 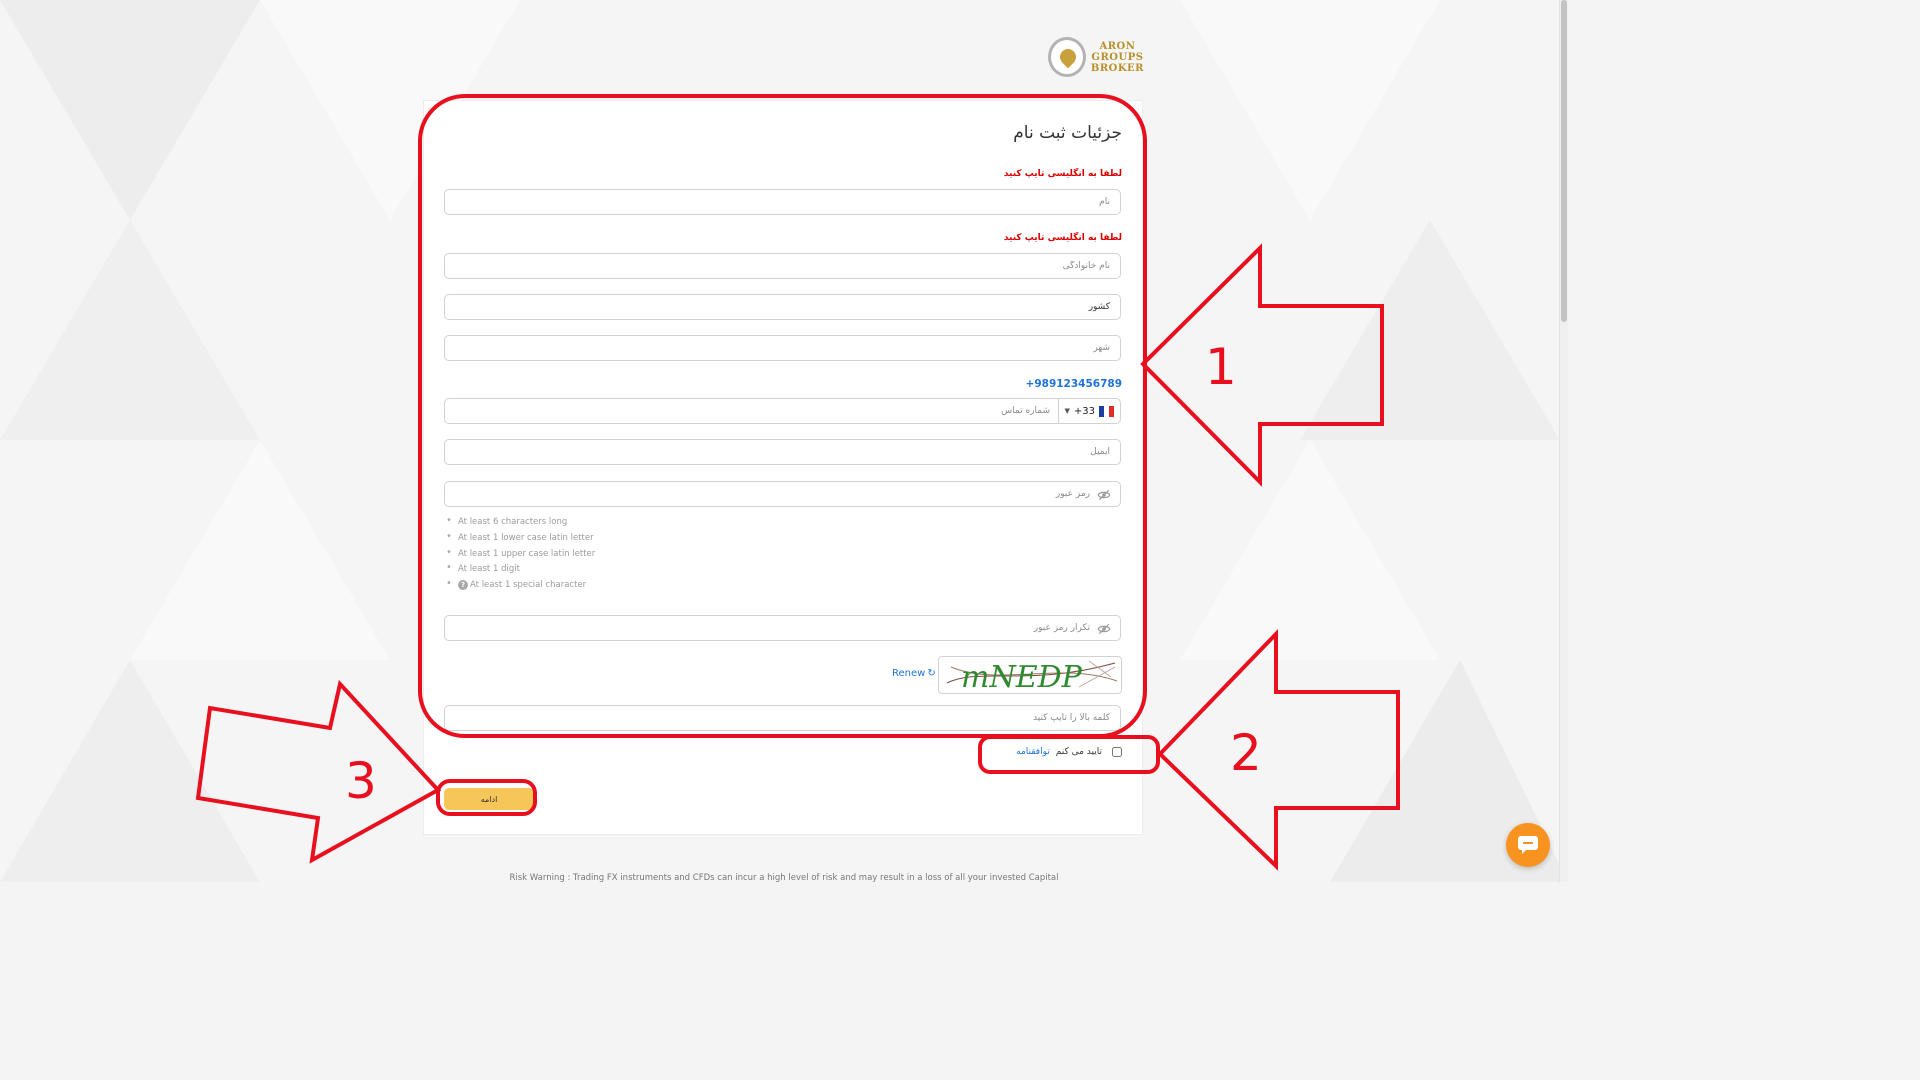 I want to click on phone-field: ▼ +33, so click(x=782, y=411).